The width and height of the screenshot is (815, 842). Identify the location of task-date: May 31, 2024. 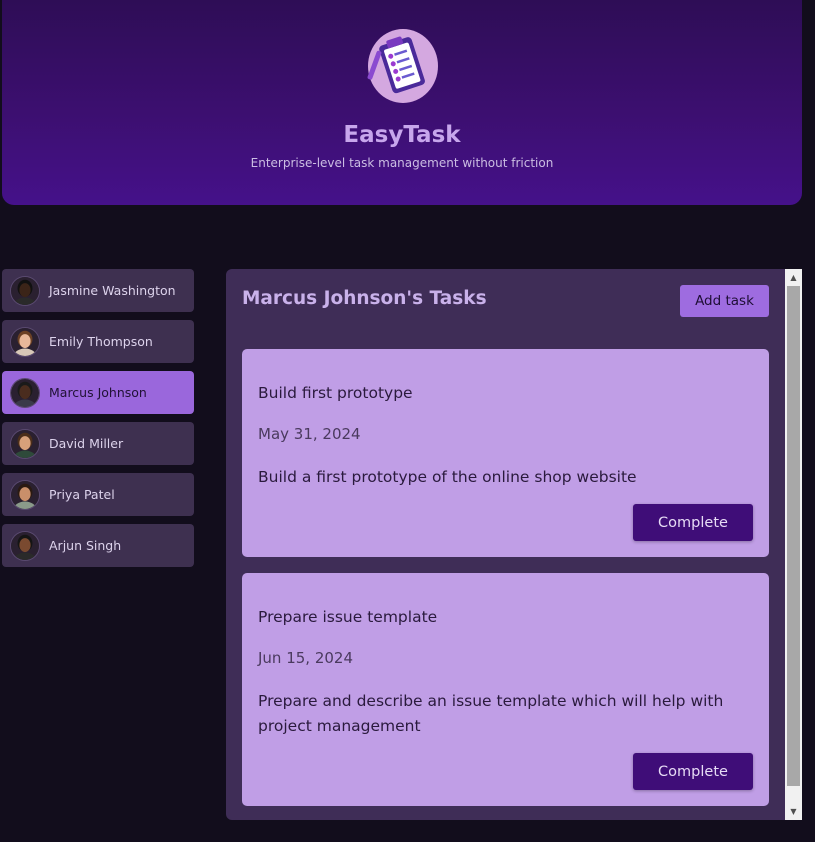
(309, 434).